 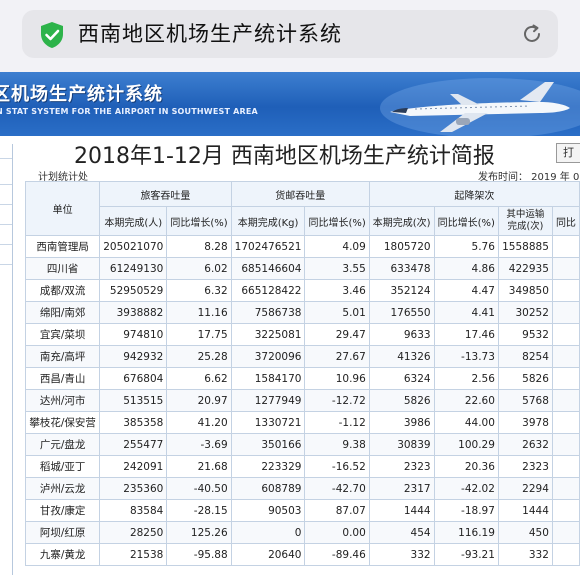 I want to click on unit-cell: 九寨/黄龙, so click(x=62, y=554).